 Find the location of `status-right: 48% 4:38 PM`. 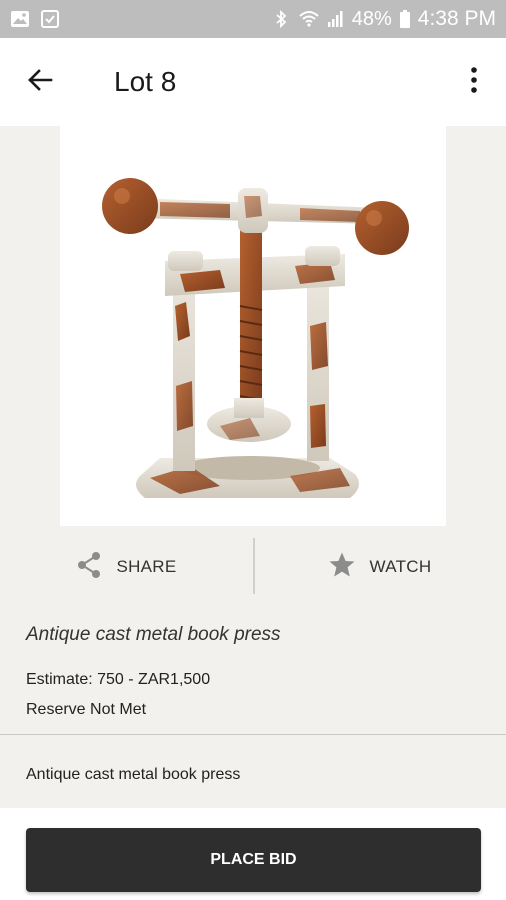

status-right: 48% 4:38 PM is located at coordinates (383, 19).